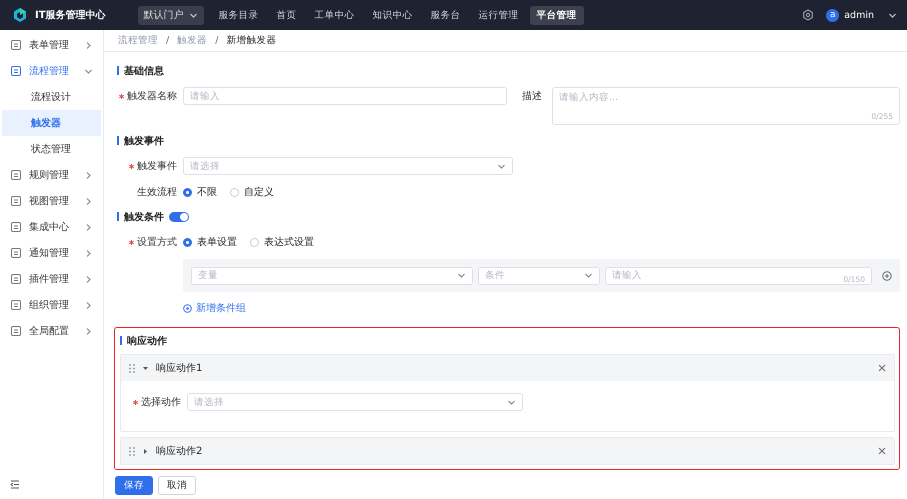 This screenshot has width=907, height=499. I want to click on section-title: 触发事件, so click(144, 141).